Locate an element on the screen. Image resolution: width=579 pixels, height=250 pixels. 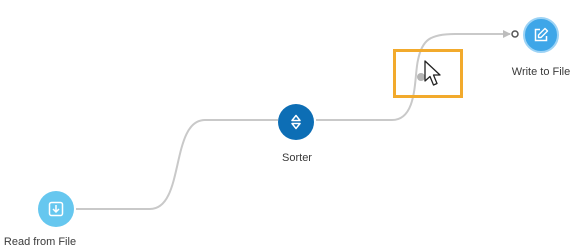
input-port-dot is located at coordinates (515, 34).